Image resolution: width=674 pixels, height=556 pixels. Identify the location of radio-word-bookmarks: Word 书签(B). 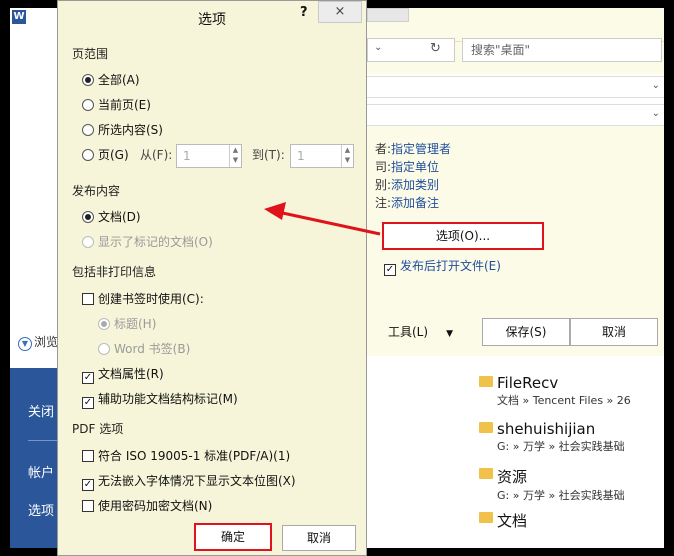
(144, 349).